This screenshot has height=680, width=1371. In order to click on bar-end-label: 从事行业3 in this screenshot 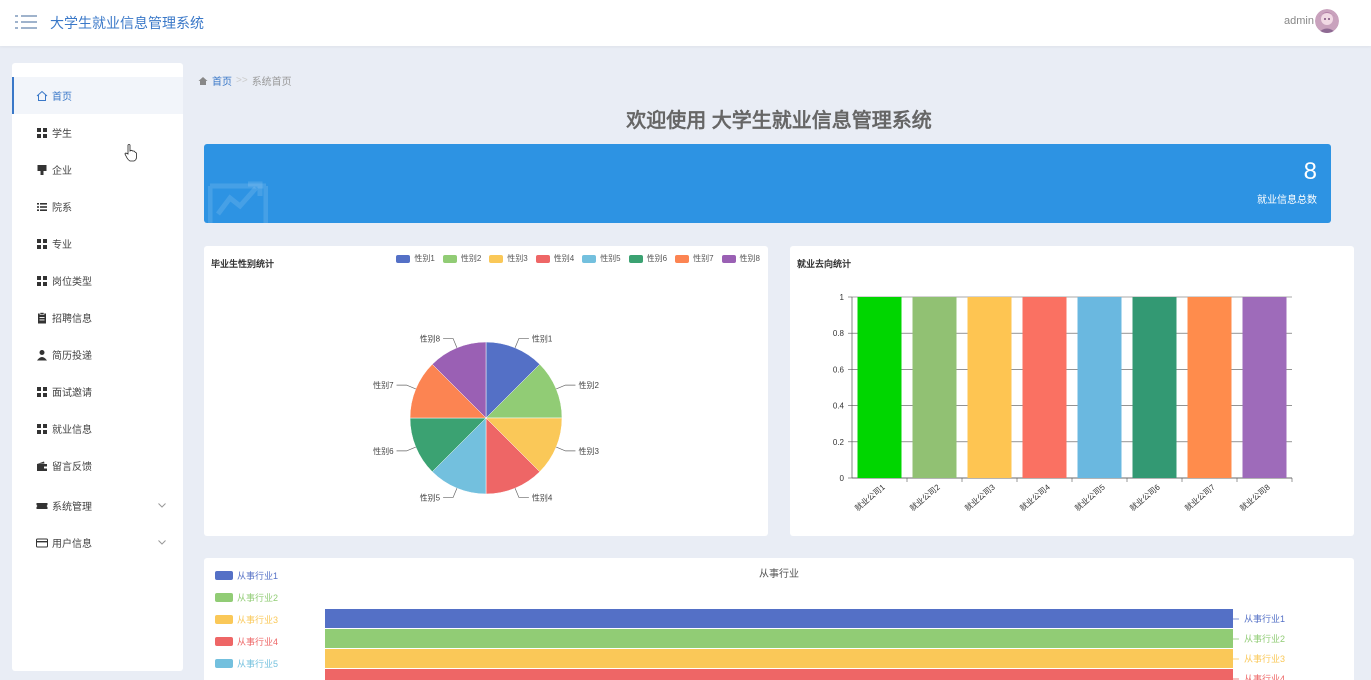, I will do `click(1264, 658)`.